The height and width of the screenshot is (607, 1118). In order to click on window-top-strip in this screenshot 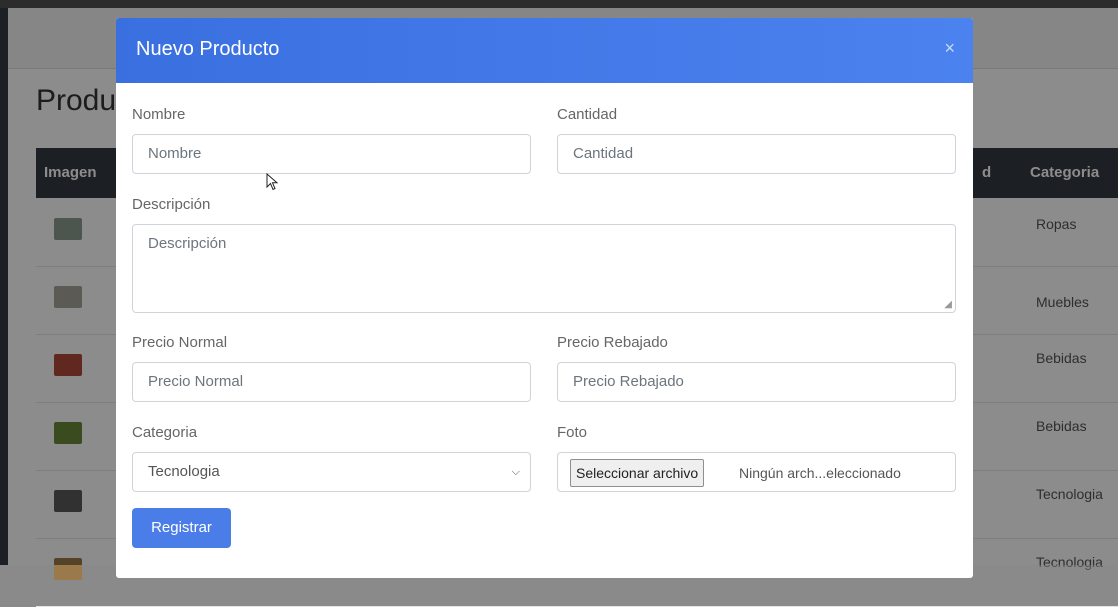, I will do `click(559, 4)`.